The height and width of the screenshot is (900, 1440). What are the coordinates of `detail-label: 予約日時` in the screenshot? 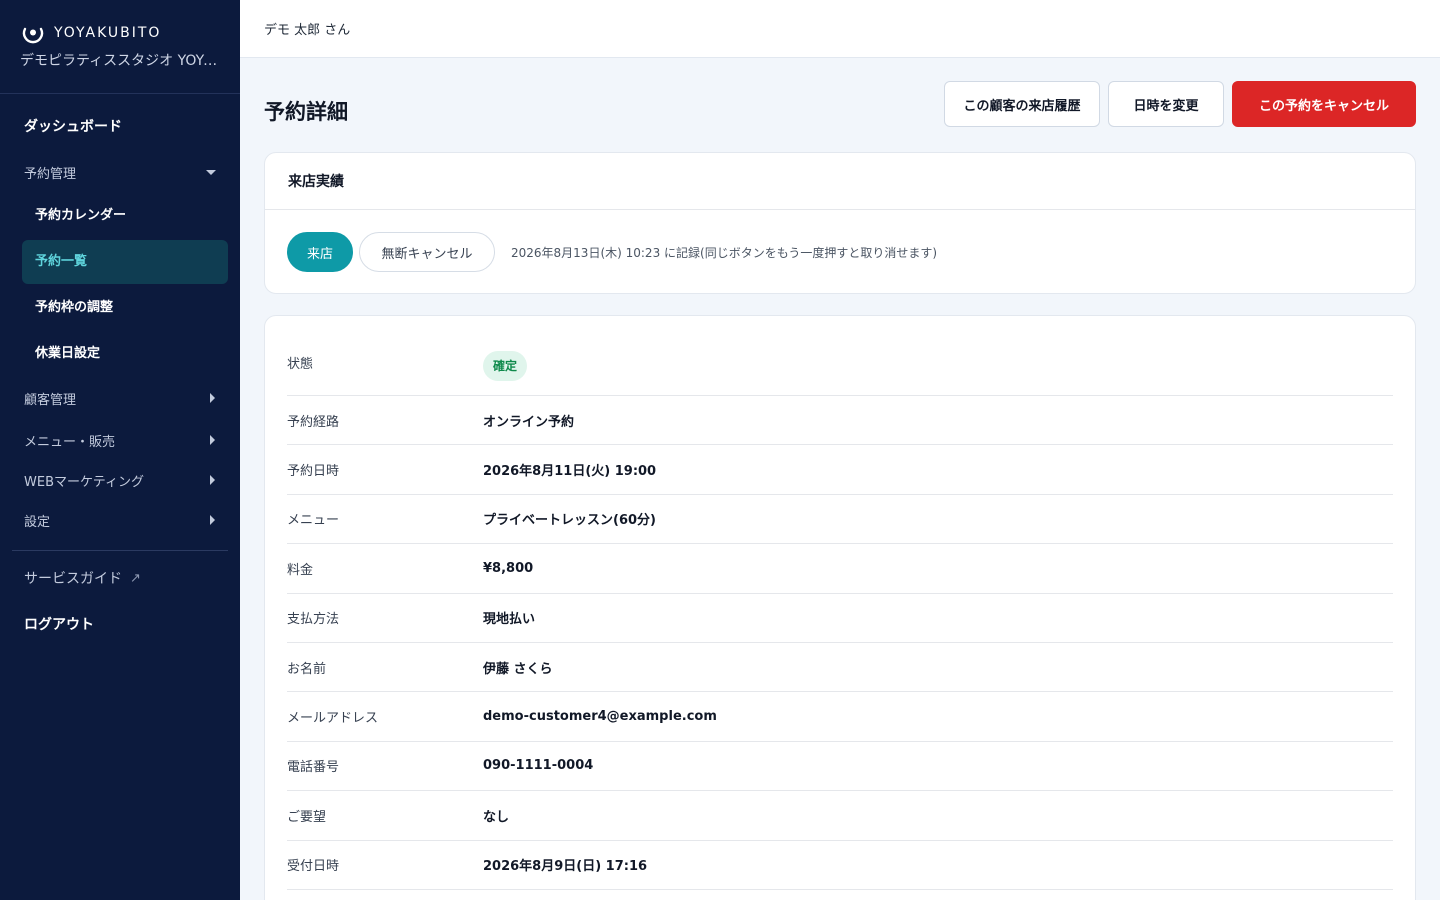 It's located at (313, 472).